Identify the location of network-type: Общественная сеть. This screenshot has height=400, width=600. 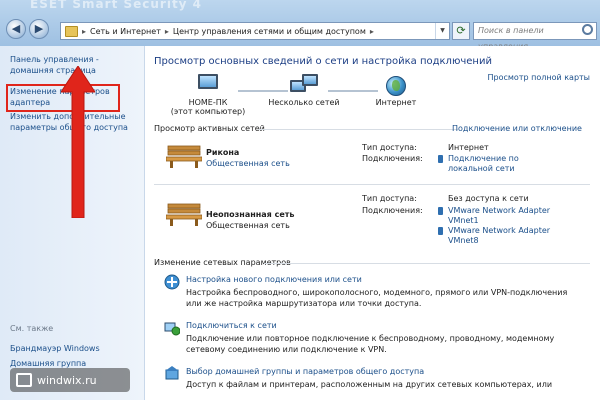
(248, 225).